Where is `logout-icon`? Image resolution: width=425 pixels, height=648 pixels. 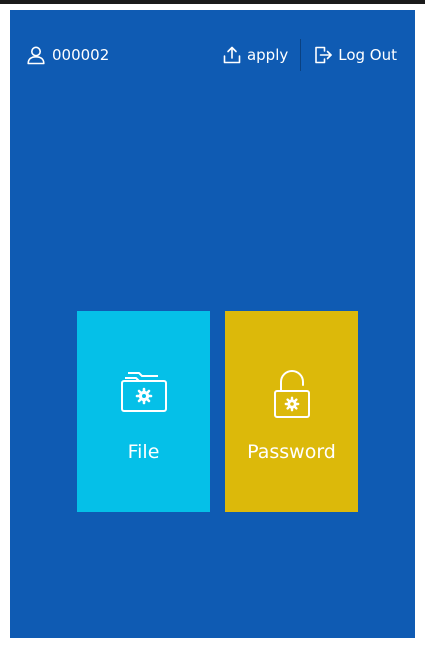 logout-icon is located at coordinates (323, 55).